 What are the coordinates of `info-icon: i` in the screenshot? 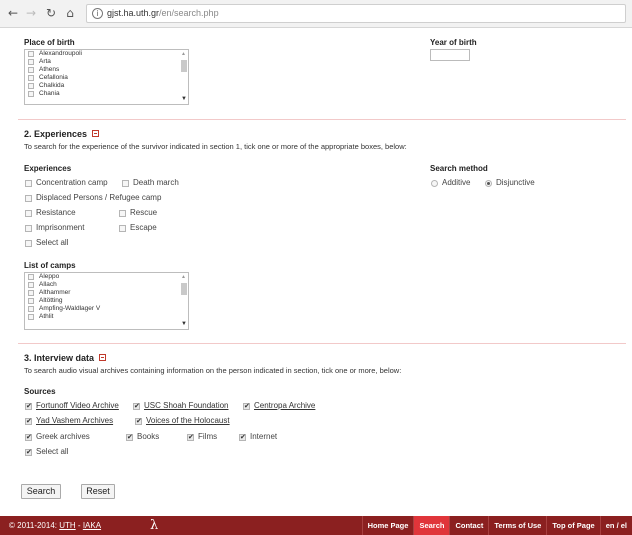 It's located at (97, 13).